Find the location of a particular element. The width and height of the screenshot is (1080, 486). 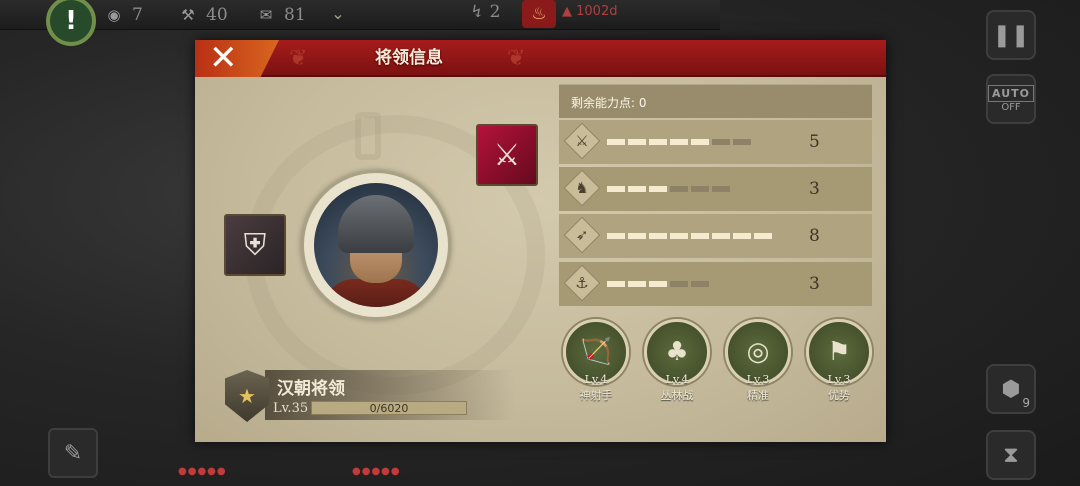

ability-points-value: 0 is located at coordinates (642, 103).